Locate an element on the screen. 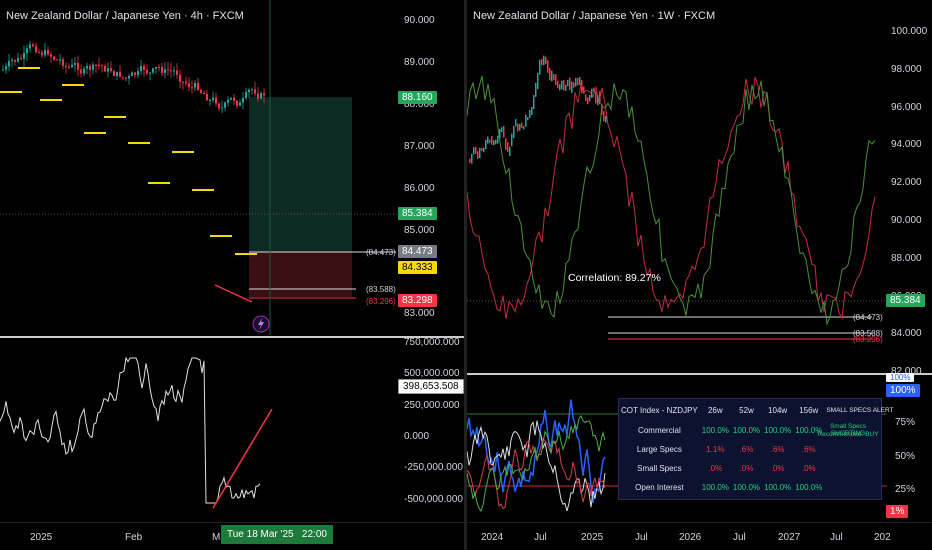 Image resolution: width=932 pixels, height=550 pixels. right-price-tick: 88.000 is located at coordinates (906, 258).